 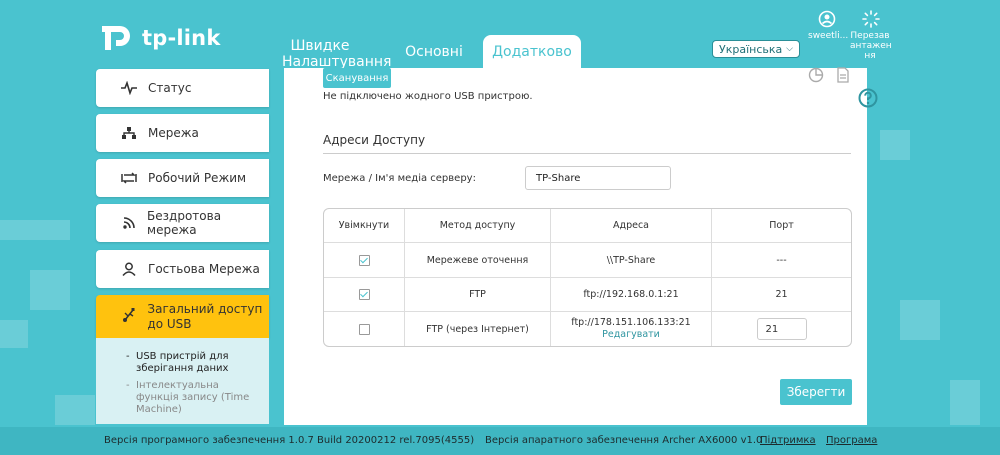 What do you see at coordinates (631, 322) in the screenshot?
I see `address-text: ftp://178.151.106.133:21` at bounding box center [631, 322].